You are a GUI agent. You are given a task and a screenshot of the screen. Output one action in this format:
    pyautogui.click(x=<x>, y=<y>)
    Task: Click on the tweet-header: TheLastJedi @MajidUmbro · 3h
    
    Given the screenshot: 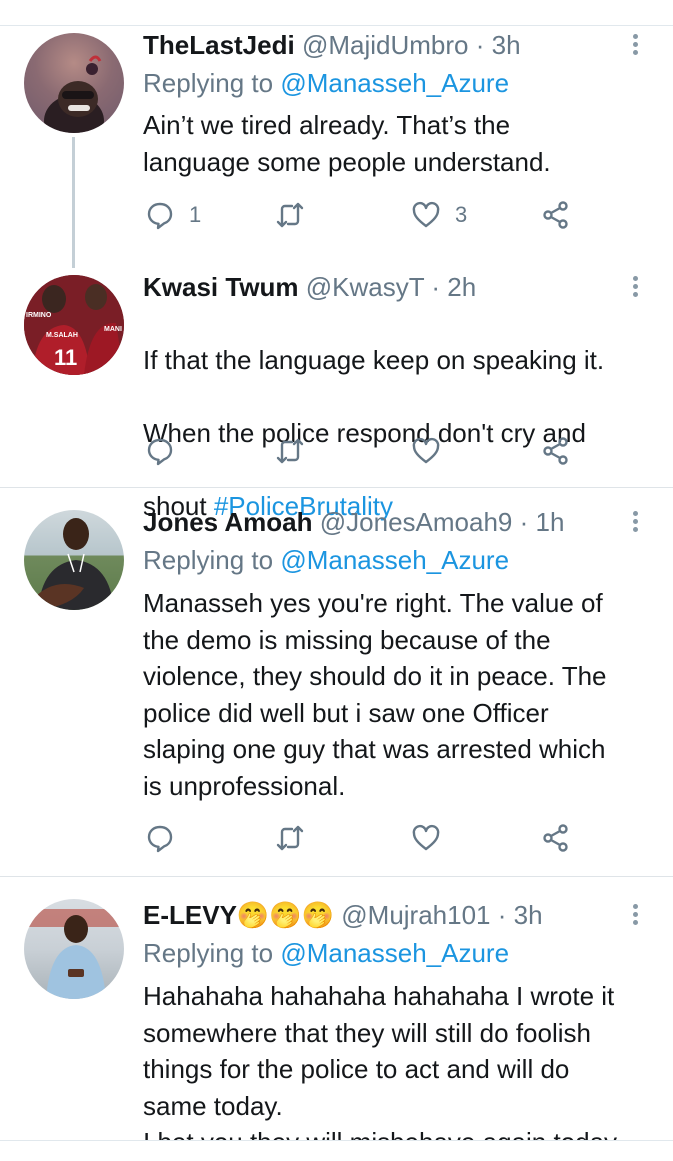 What is the action you would take?
    pyautogui.click(x=332, y=45)
    